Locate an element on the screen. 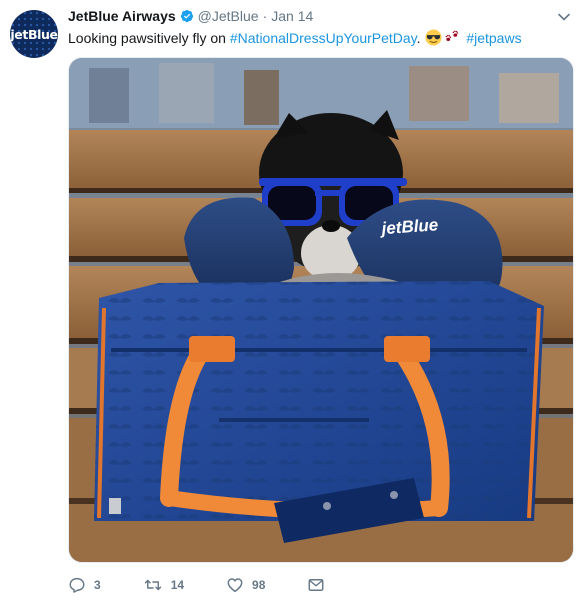 The image size is (585, 600). envelope-icon is located at coordinates (316, 585).